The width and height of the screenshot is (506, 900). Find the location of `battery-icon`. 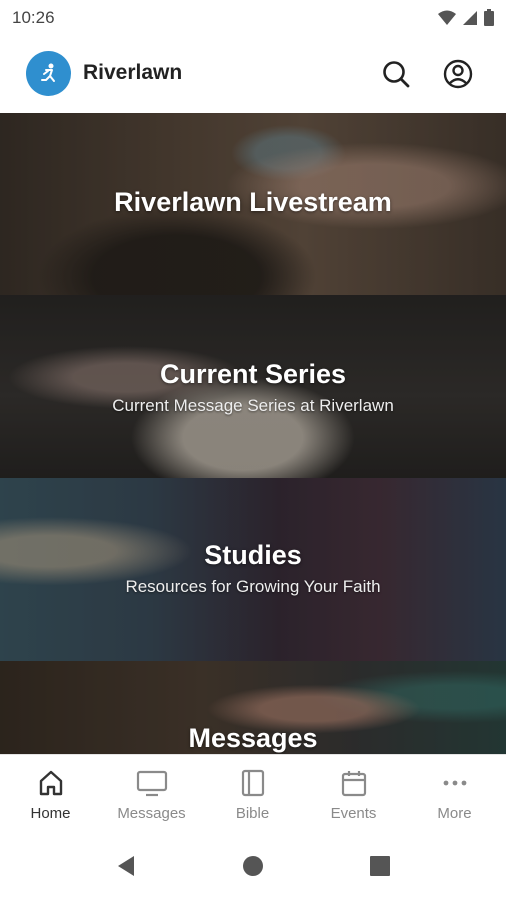

battery-icon is located at coordinates (489, 17).